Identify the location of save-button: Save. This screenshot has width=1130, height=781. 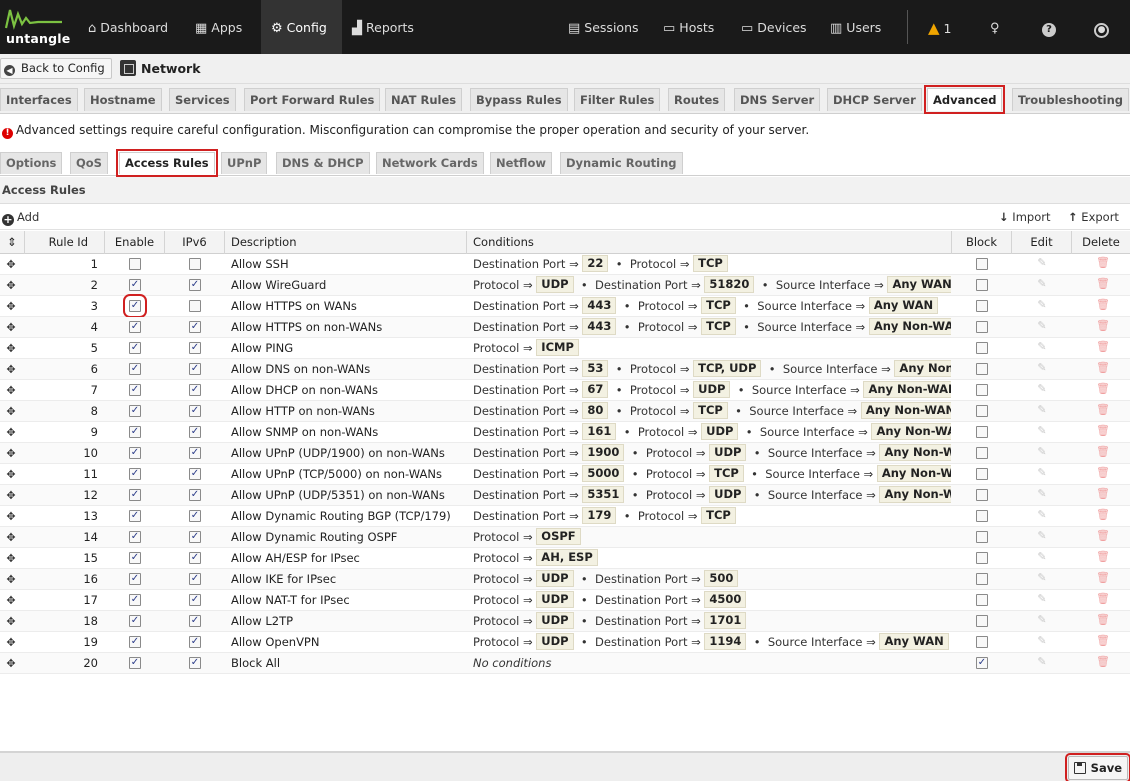
(1097, 767).